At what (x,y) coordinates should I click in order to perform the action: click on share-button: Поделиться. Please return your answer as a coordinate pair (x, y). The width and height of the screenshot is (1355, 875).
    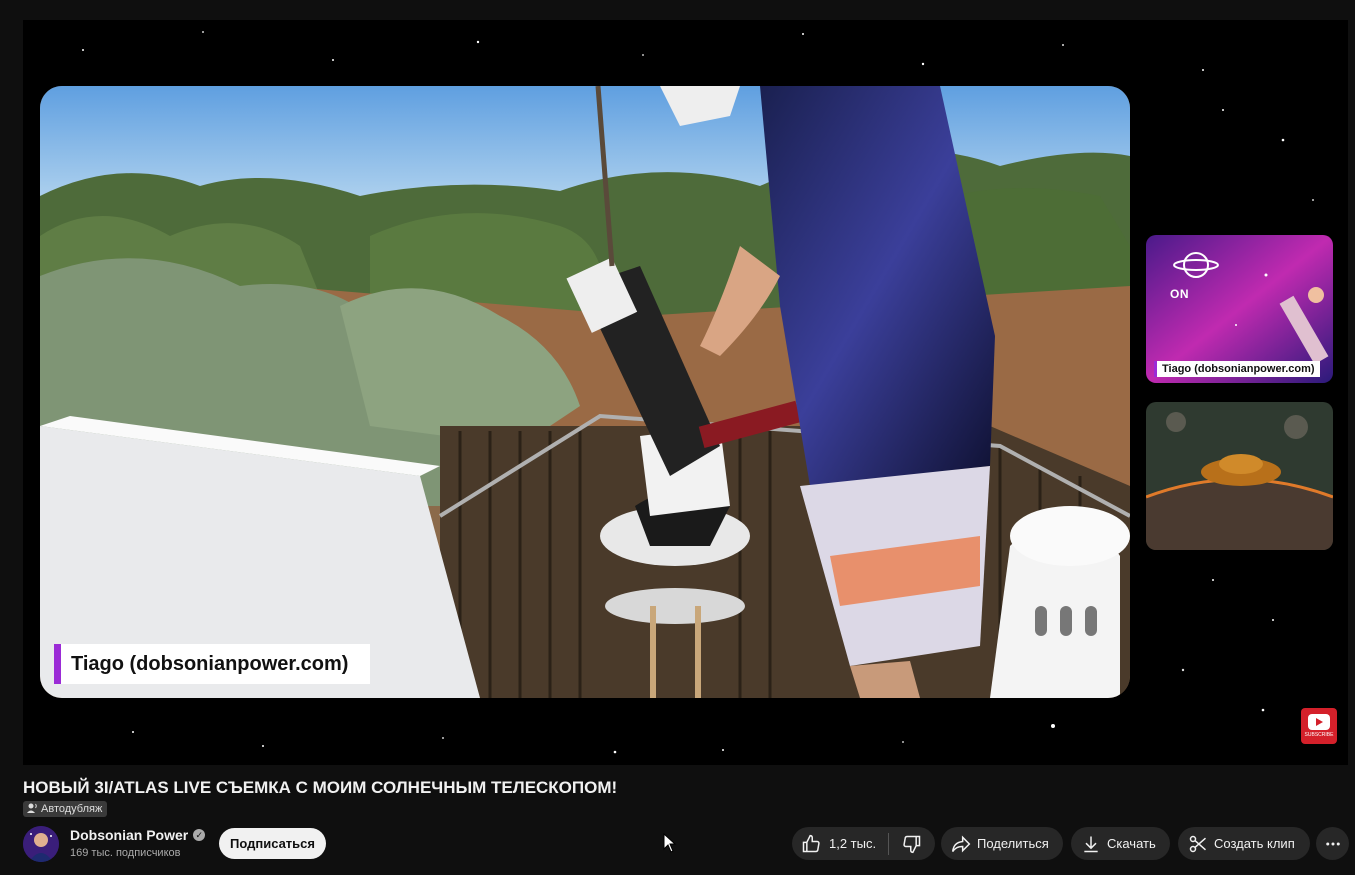
    Looking at the image, I should click on (1002, 843).